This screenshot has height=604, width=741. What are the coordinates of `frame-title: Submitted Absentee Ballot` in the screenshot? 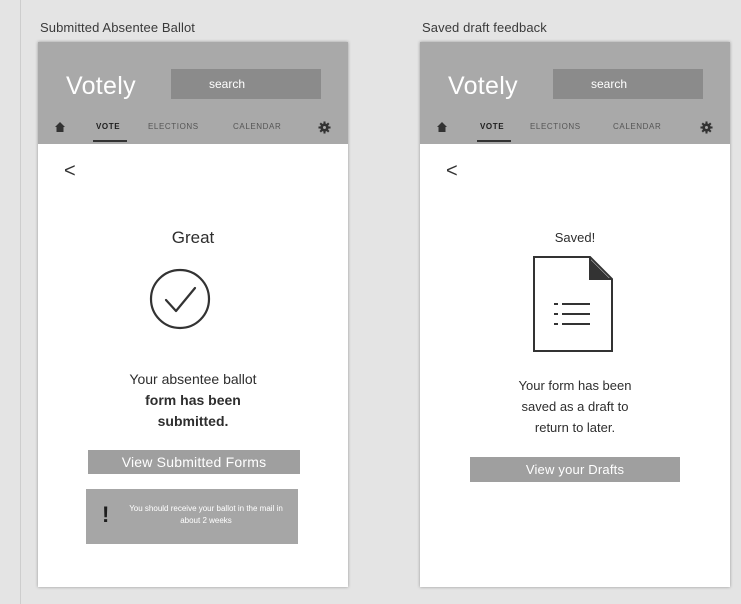 It's located at (117, 27).